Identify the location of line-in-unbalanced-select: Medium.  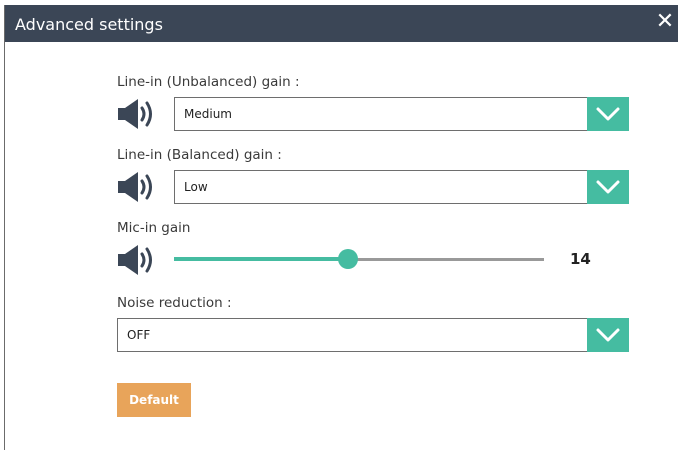
(401, 114).